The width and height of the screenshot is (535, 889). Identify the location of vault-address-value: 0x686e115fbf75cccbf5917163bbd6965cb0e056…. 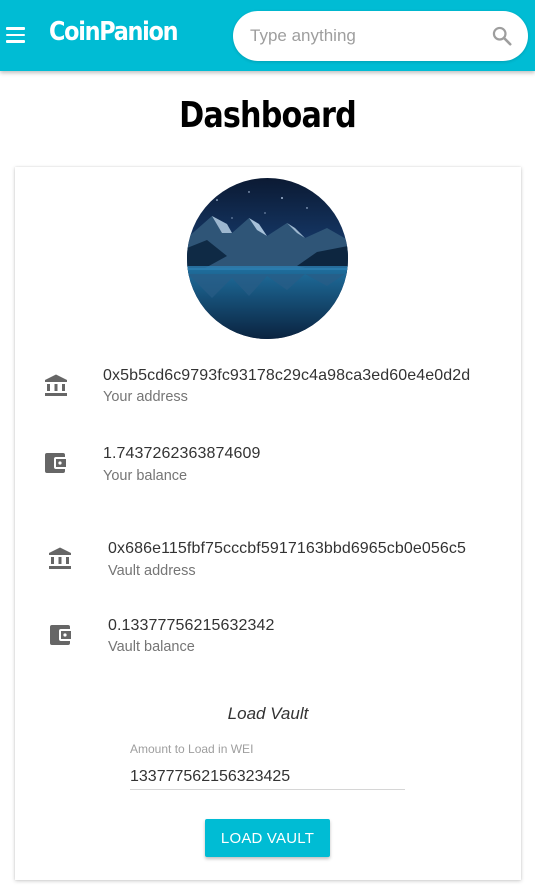
(287, 548).